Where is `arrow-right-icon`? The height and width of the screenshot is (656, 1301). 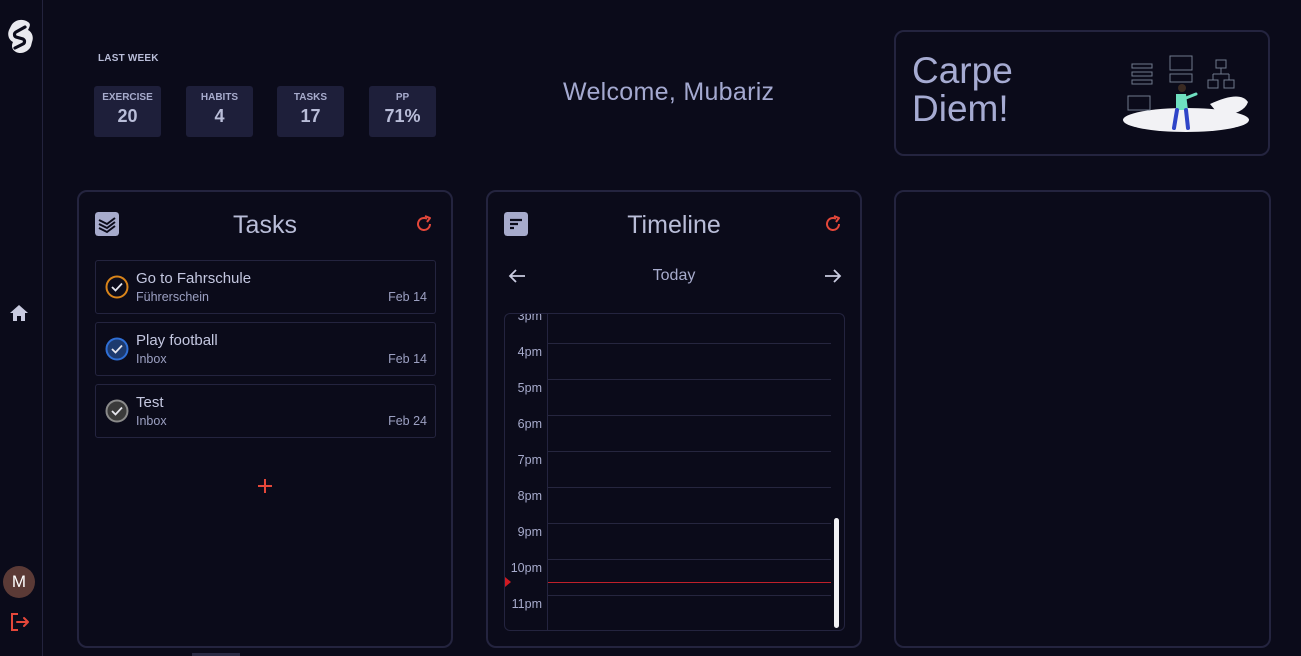 arrow-right-icon is located at coordinates (833, 276).